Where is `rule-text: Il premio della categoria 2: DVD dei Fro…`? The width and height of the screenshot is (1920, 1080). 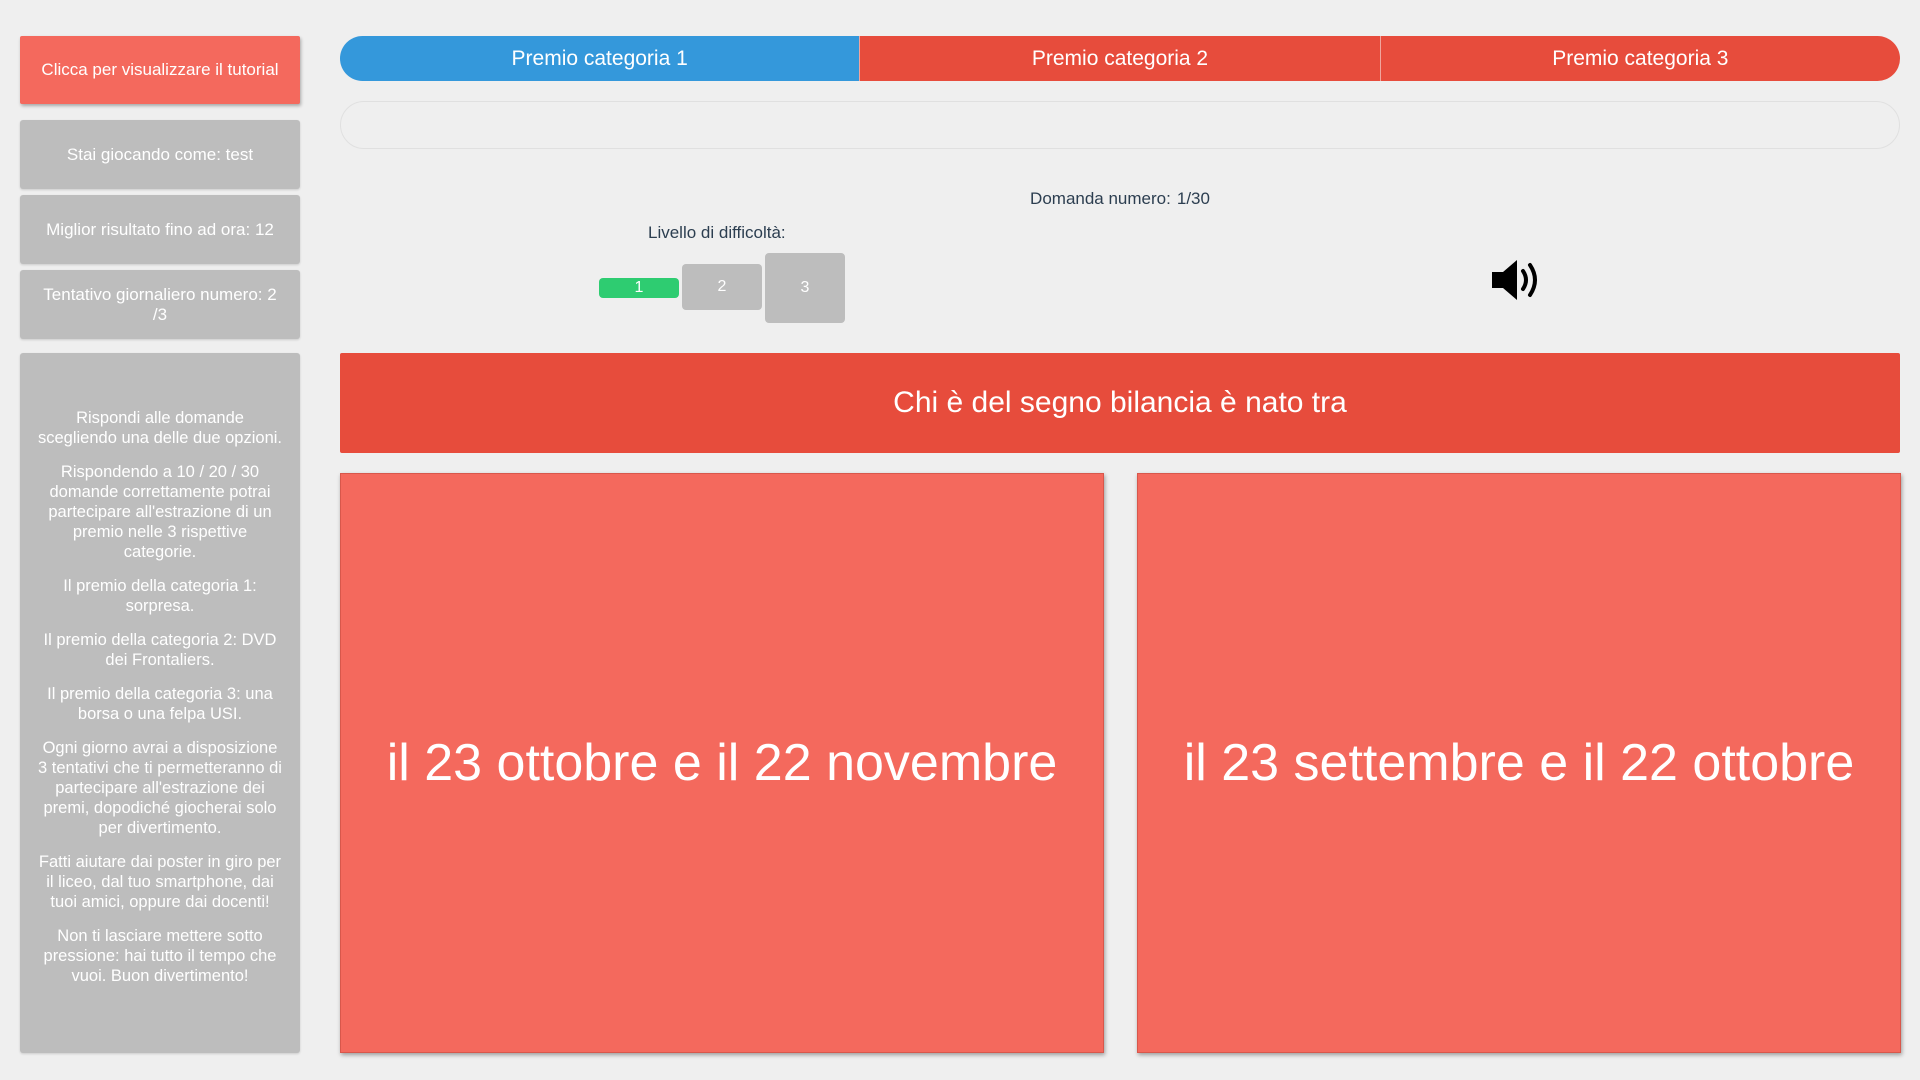
rule-text: Il premio della categoria 2: DVD dei Fro… is located at coordinates (160, 650).